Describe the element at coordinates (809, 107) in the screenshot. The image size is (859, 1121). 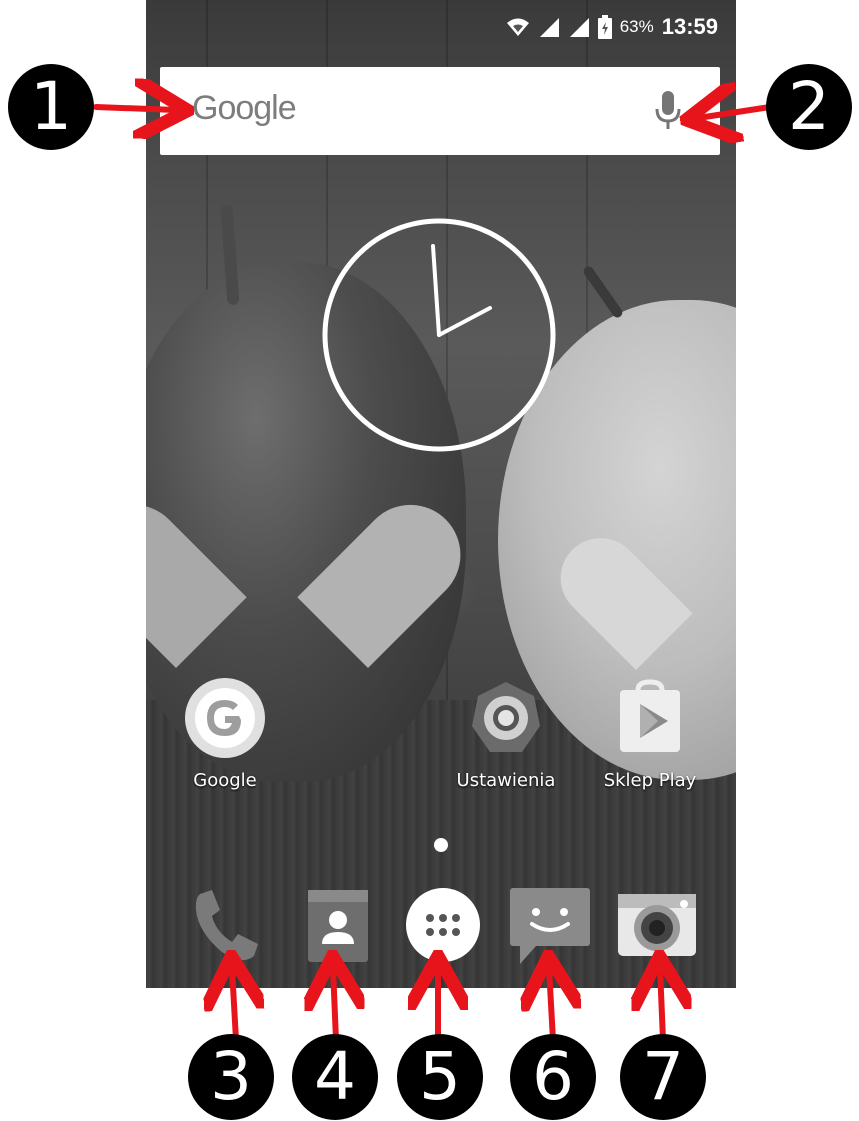
I see `callout-2: 2` at that location.